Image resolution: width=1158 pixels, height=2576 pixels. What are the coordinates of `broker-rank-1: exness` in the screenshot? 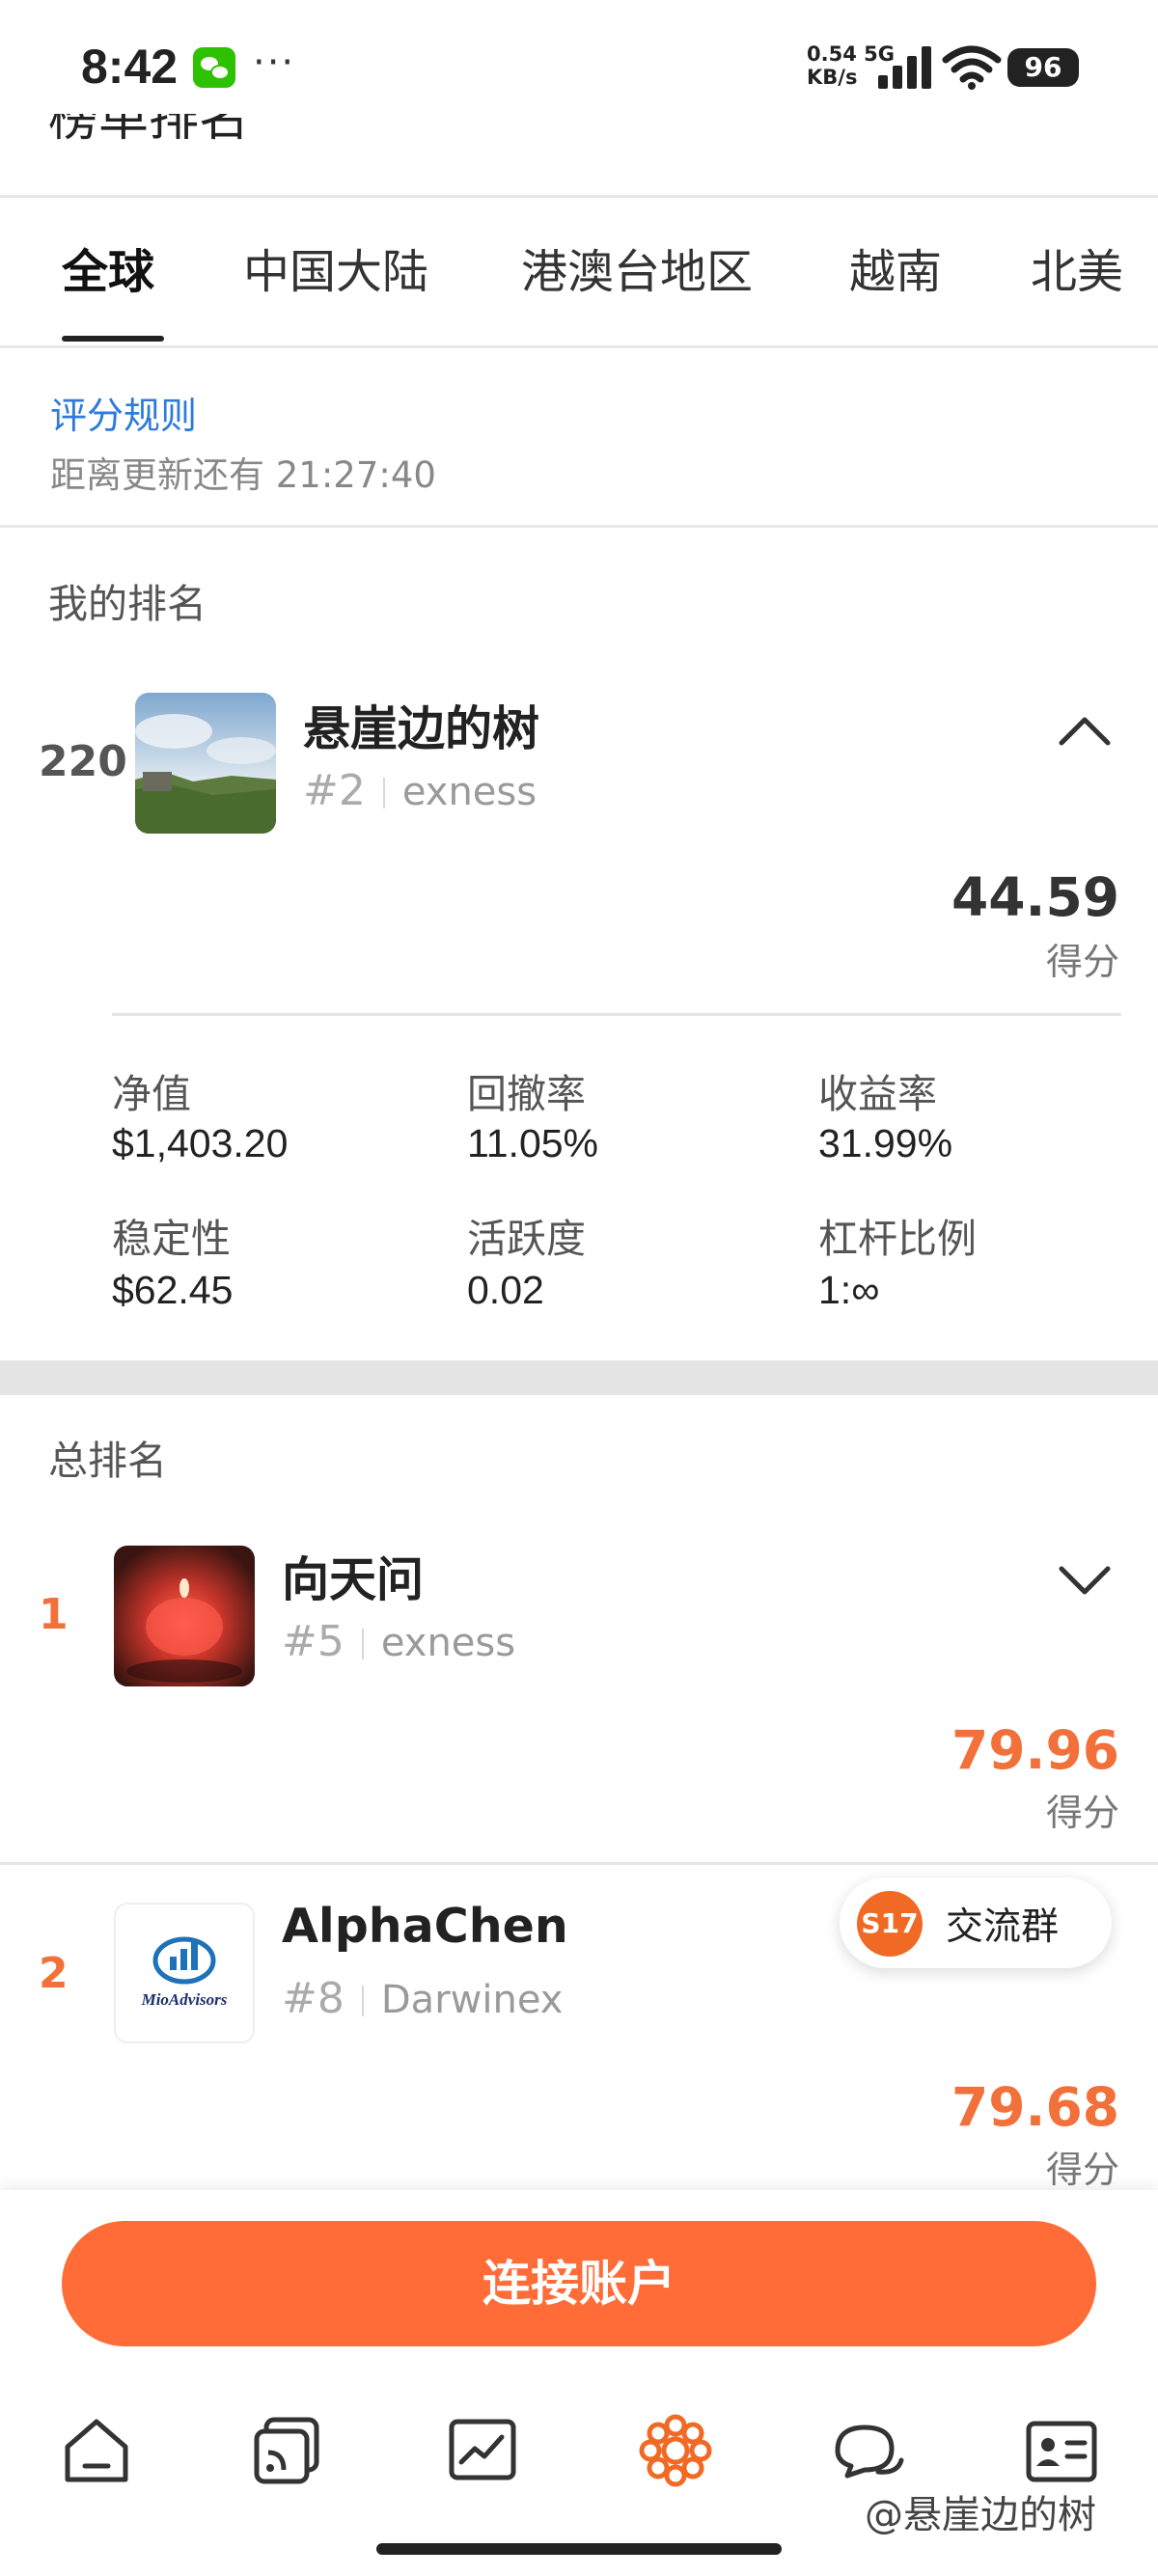 It's located at (448, 1643).